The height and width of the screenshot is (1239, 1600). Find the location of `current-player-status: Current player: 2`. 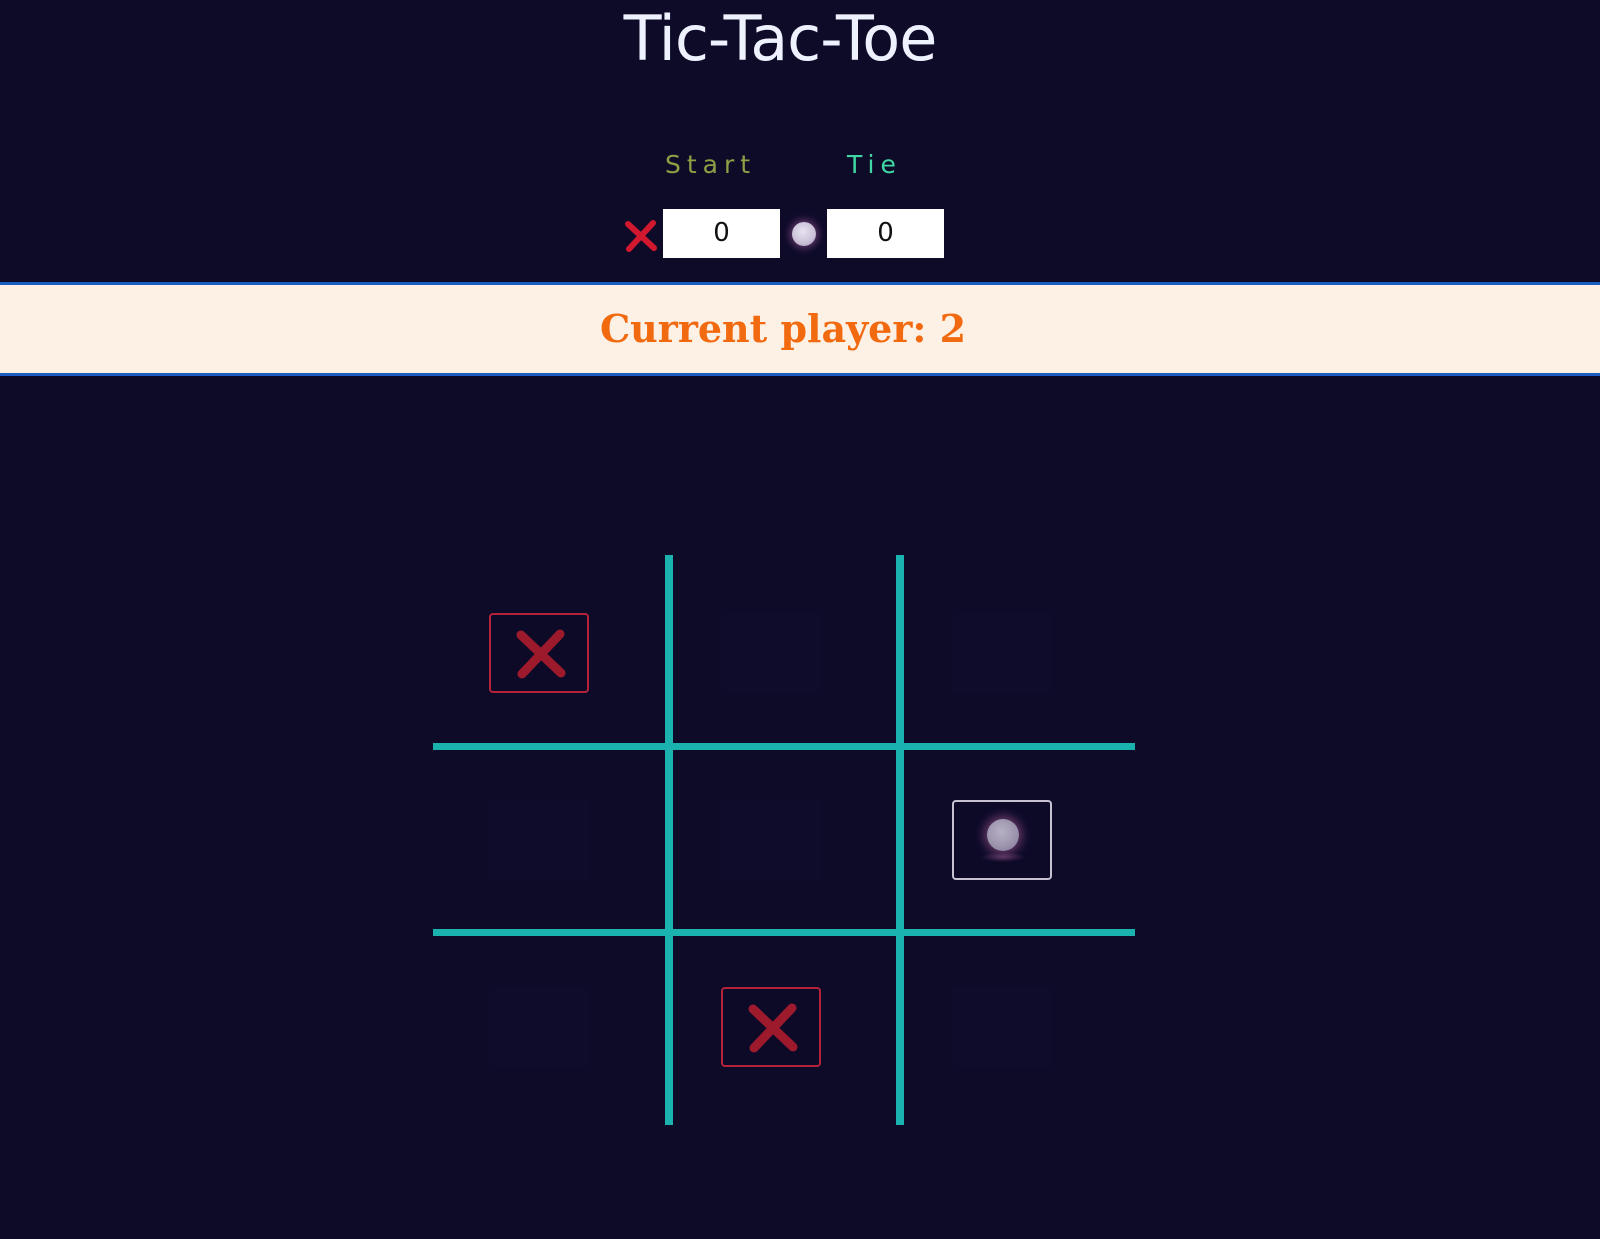

current-player-status: Current player: 2 is located at coordinates (783, 328).